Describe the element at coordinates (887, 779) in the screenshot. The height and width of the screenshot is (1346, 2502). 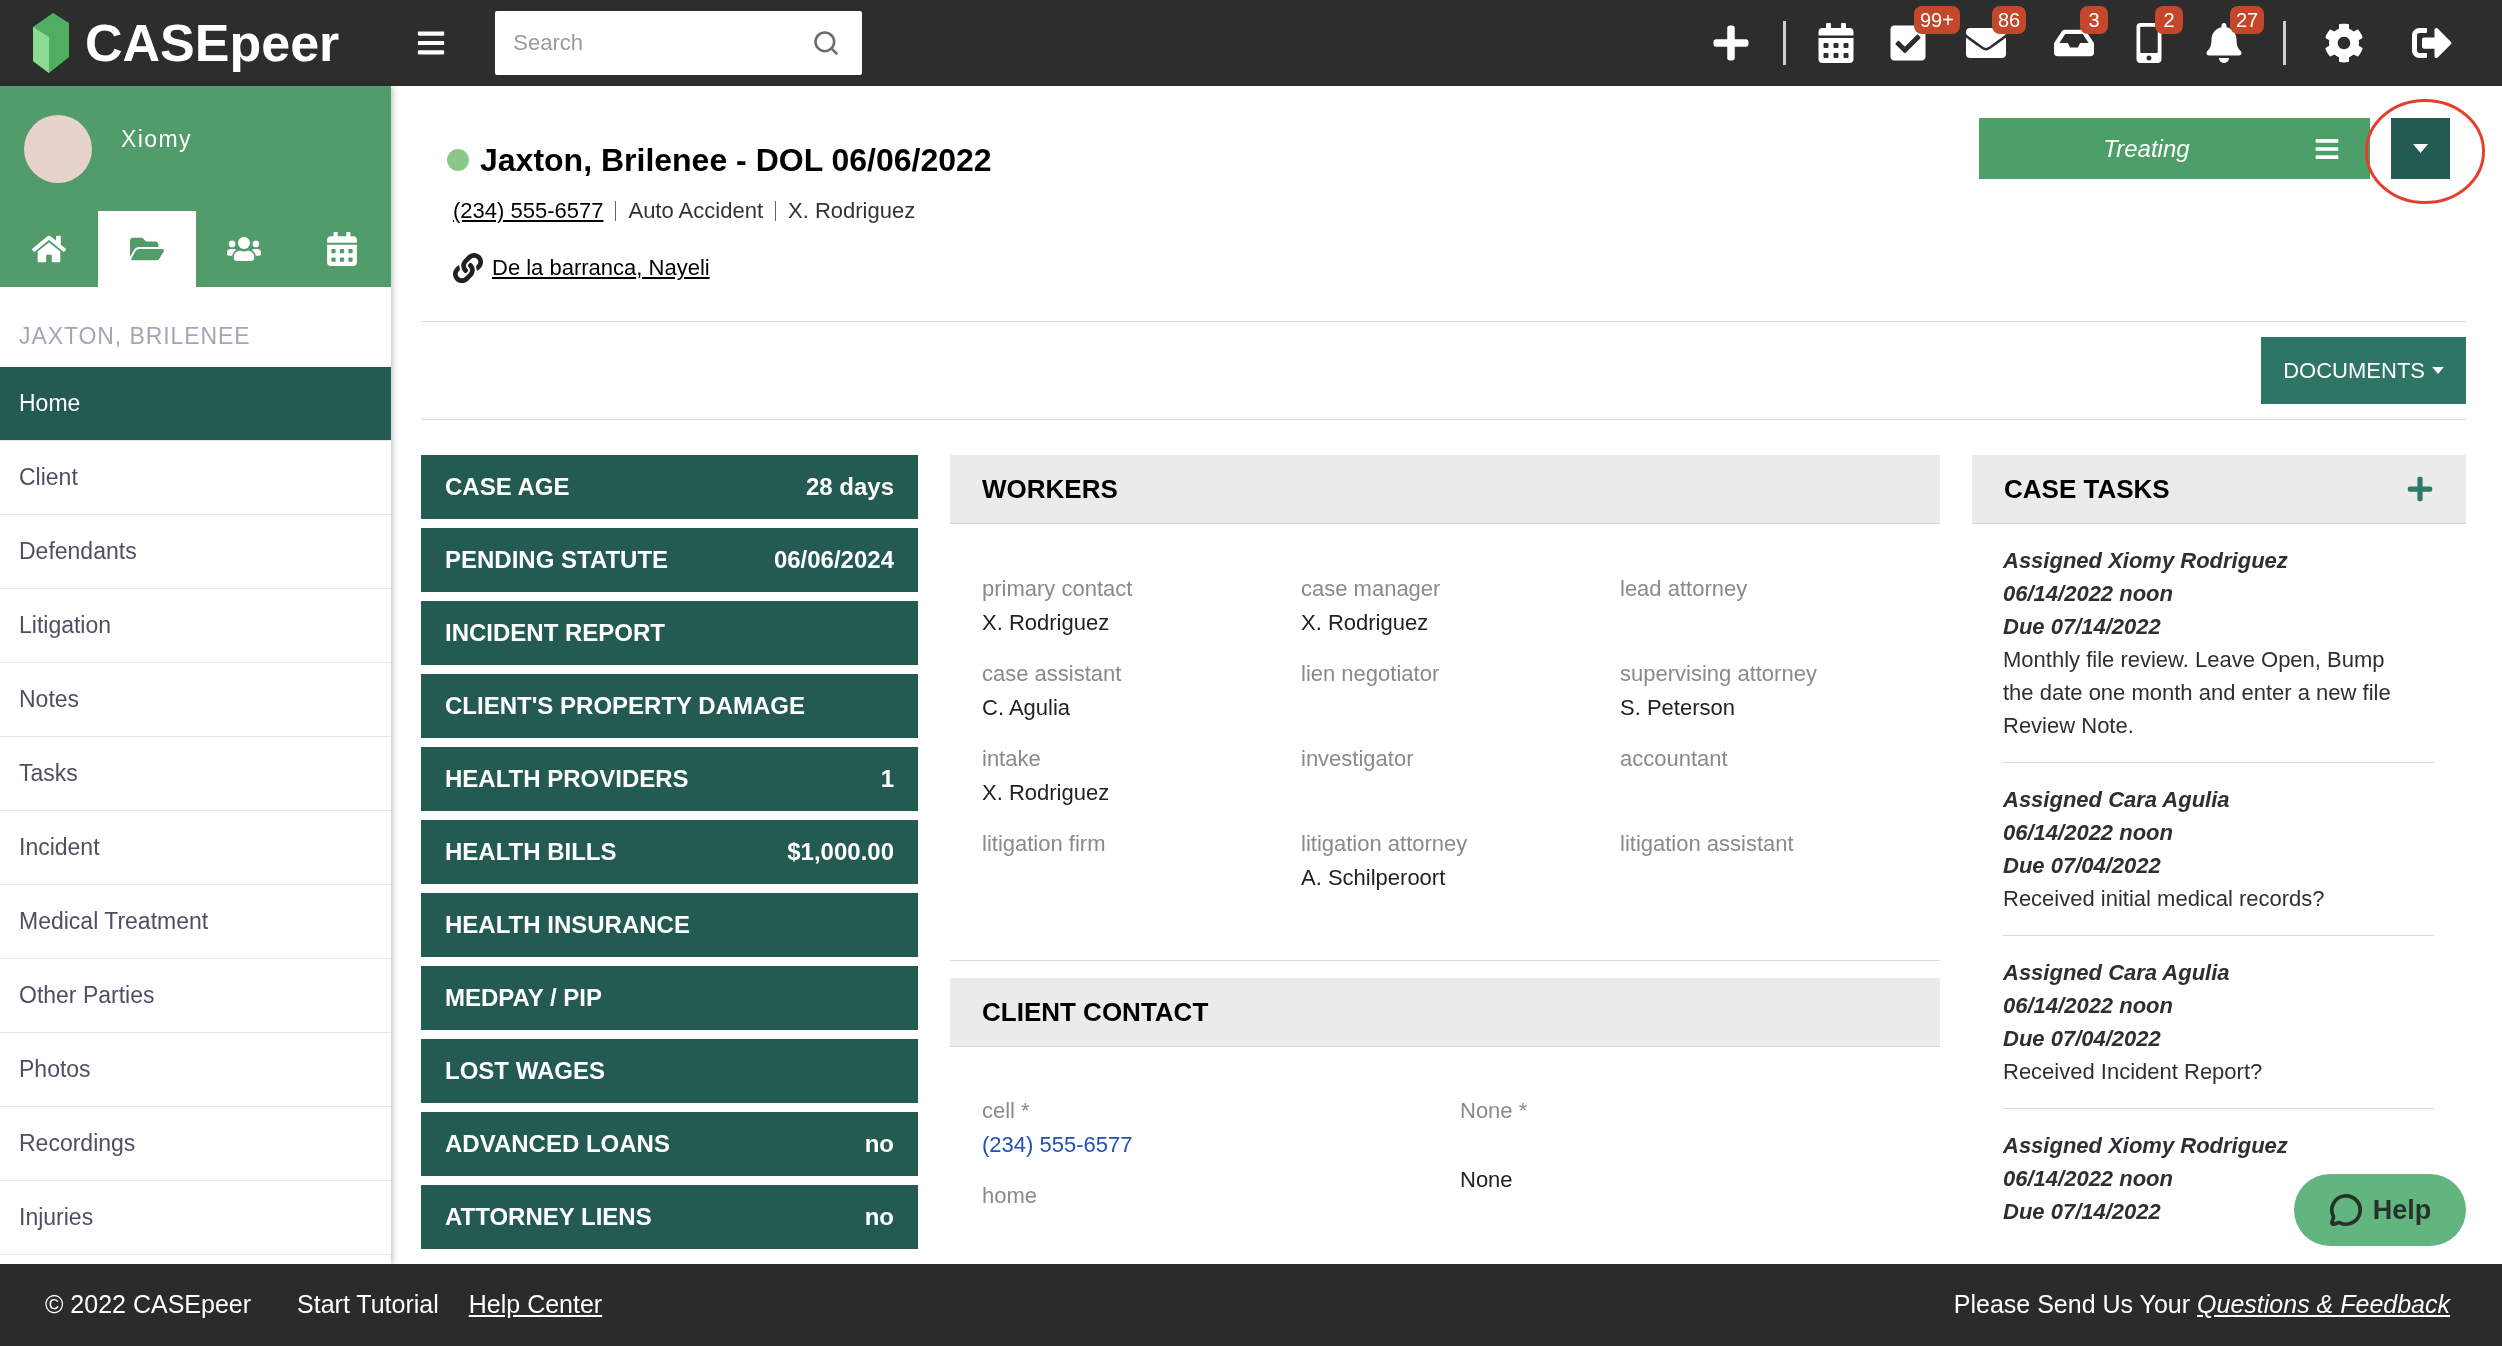
I see `stat-value: 1` at that location.